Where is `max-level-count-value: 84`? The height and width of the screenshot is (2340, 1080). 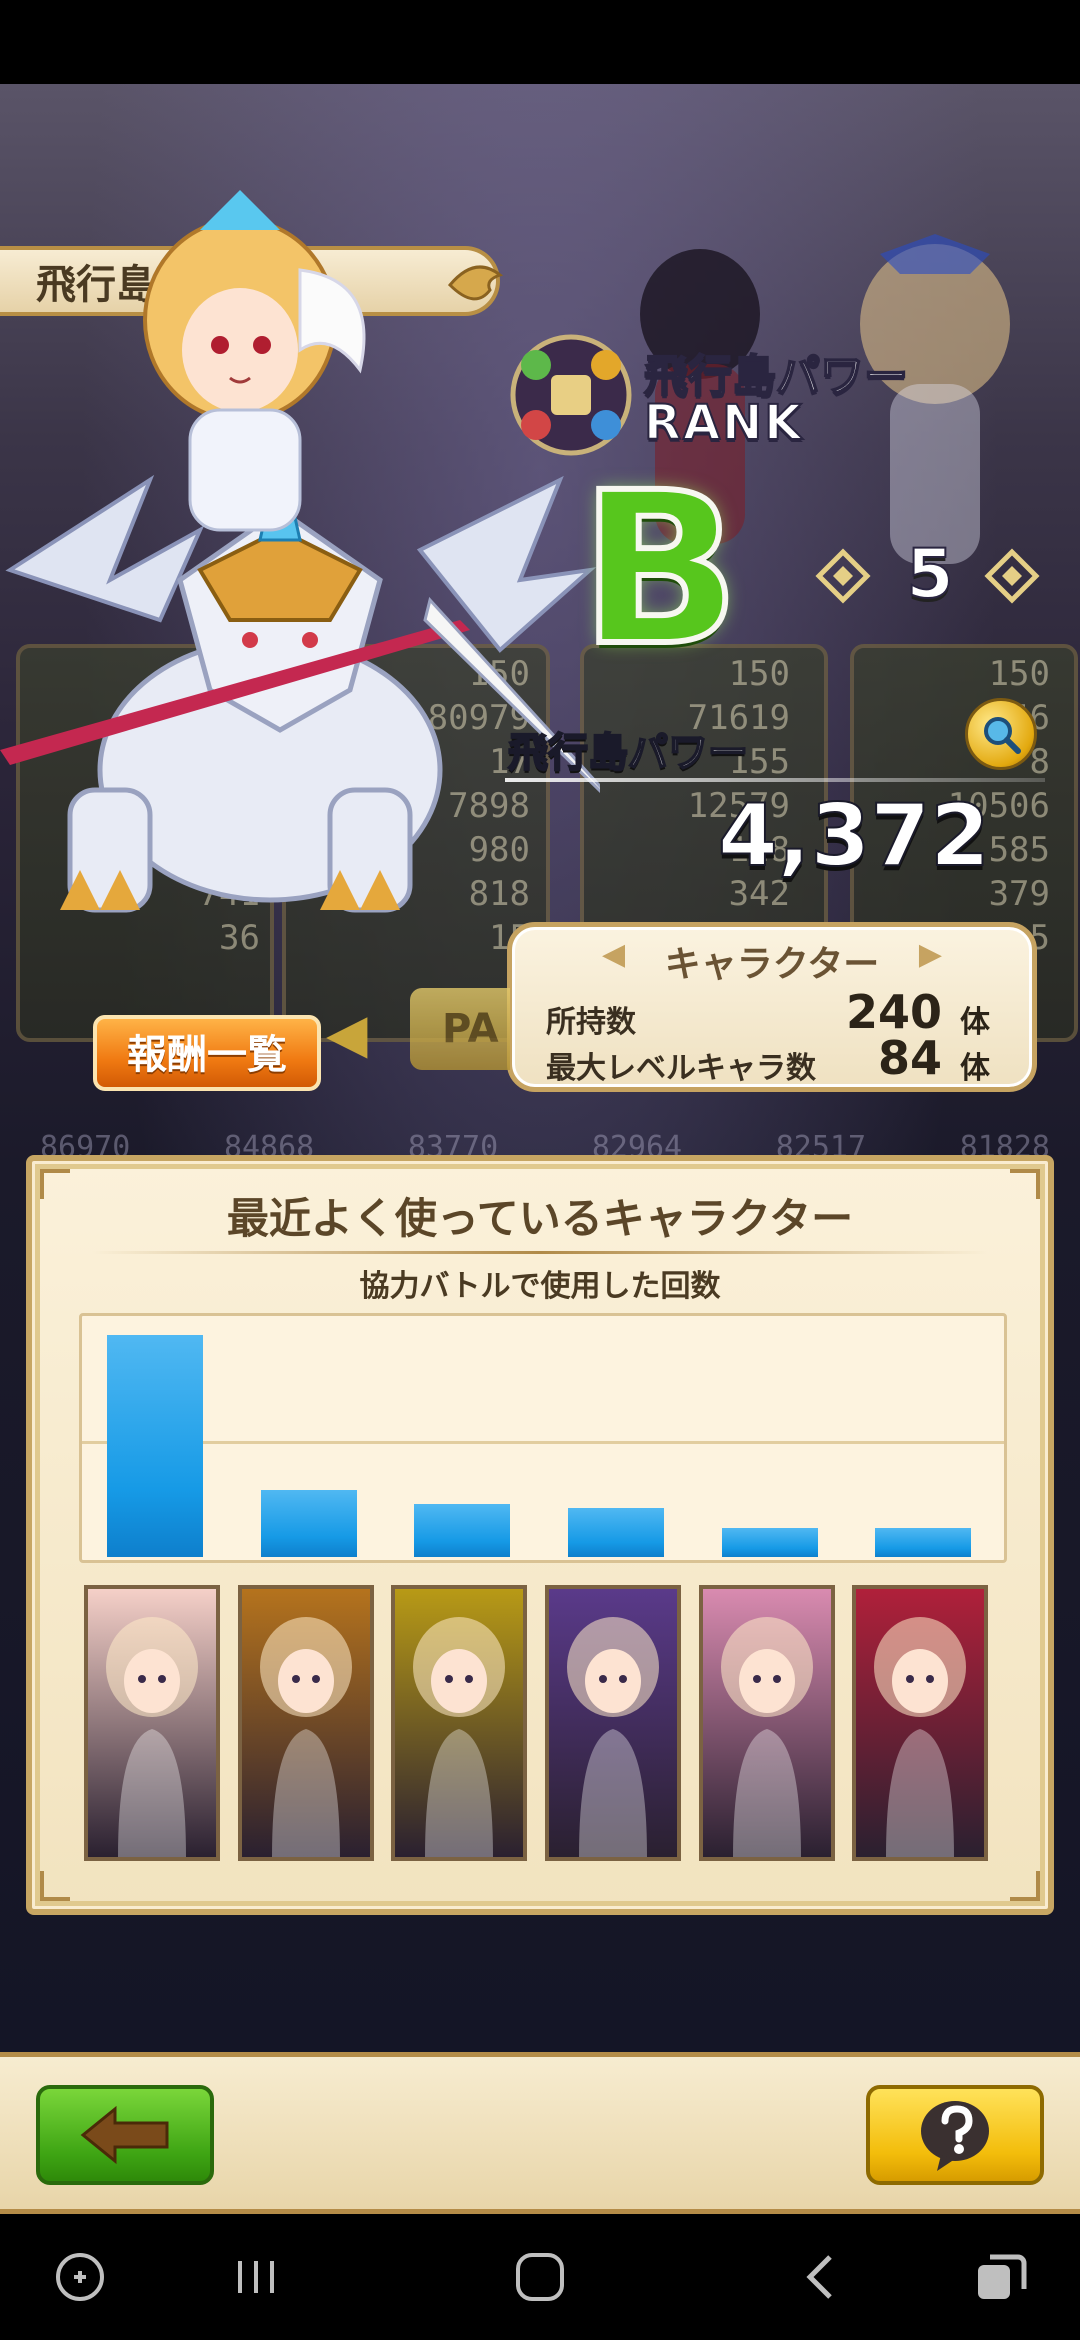
max-level-count-value: 84 is located at coordinates (909, 1058).